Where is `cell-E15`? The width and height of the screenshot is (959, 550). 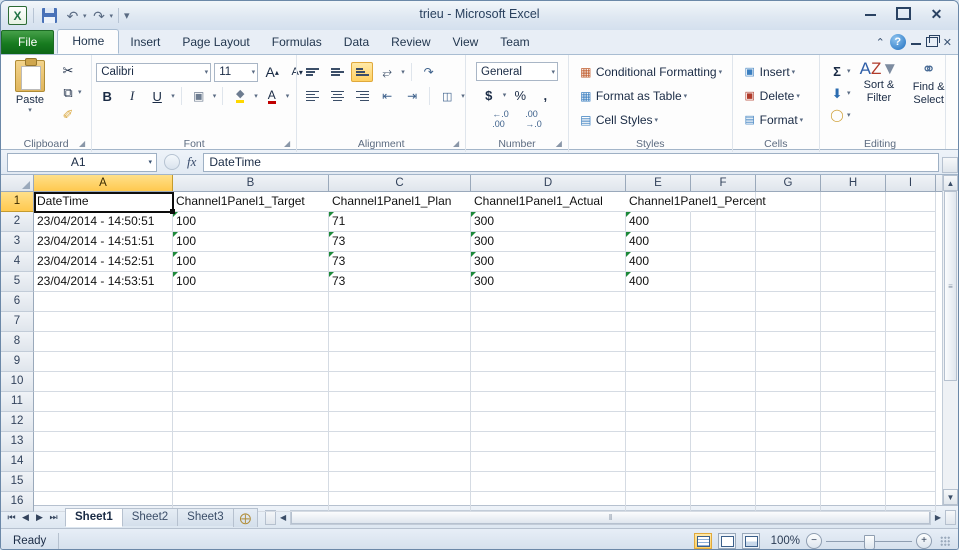 cell-E15 is located at coordinates (658, 482).